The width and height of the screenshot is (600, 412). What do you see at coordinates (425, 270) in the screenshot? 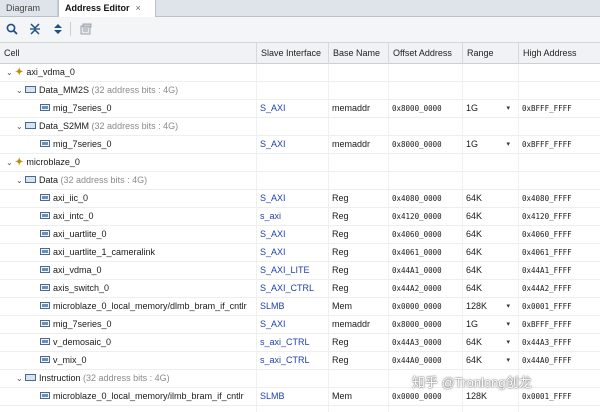
I see `cell-offset-address: 0x44A1_0000` at bounding box center [425, 270].